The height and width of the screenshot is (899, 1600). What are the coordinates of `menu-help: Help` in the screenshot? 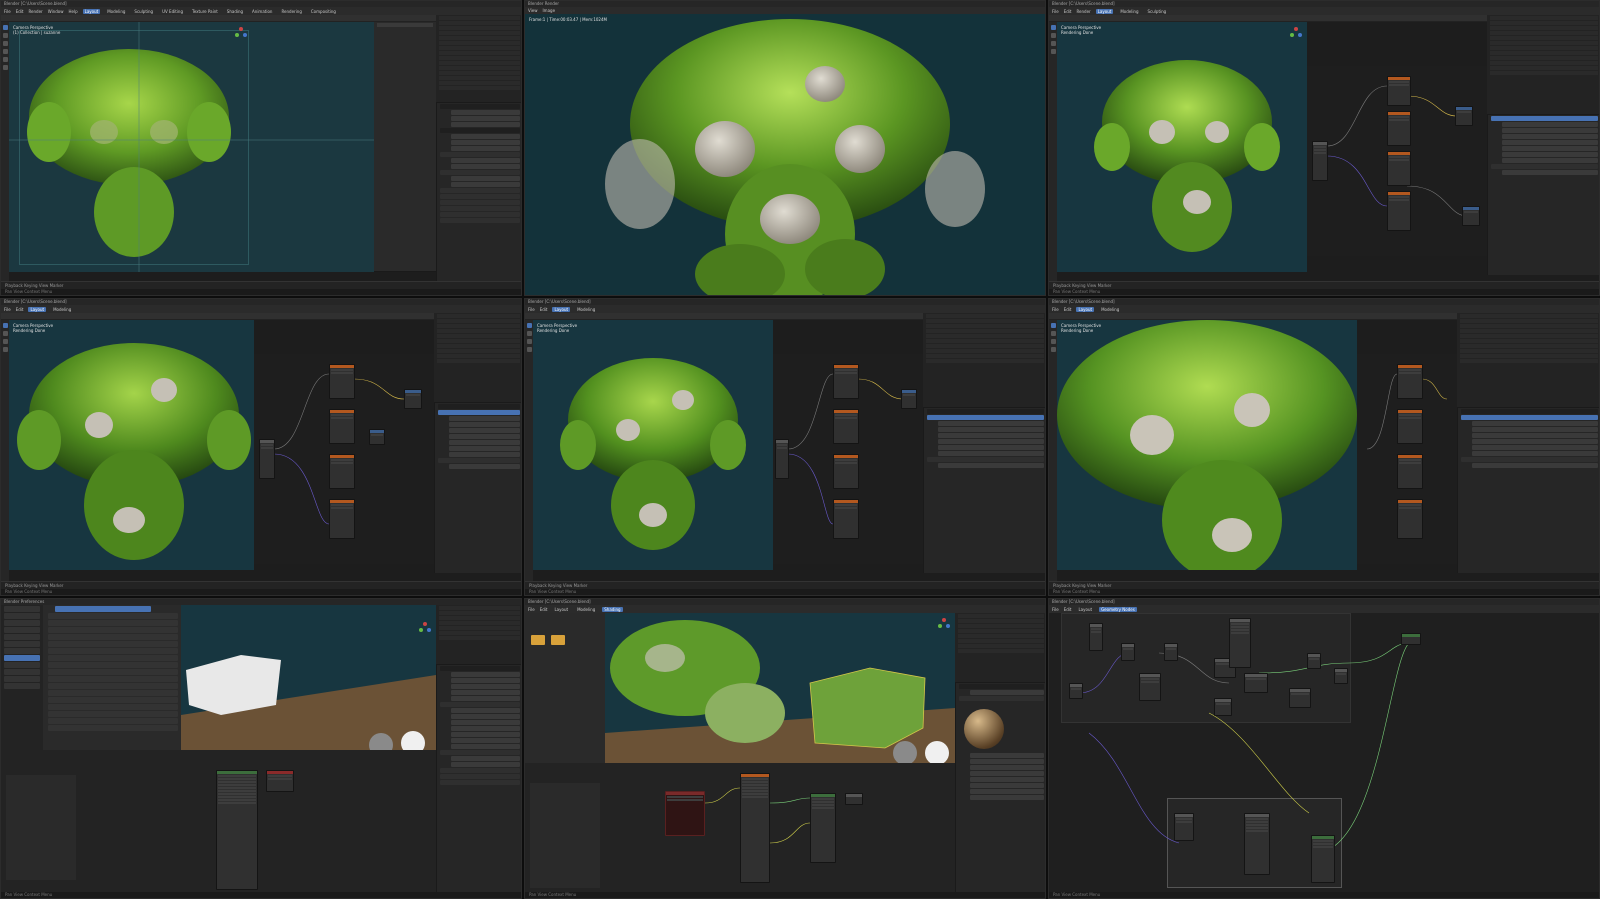 It's located at (72, 11).